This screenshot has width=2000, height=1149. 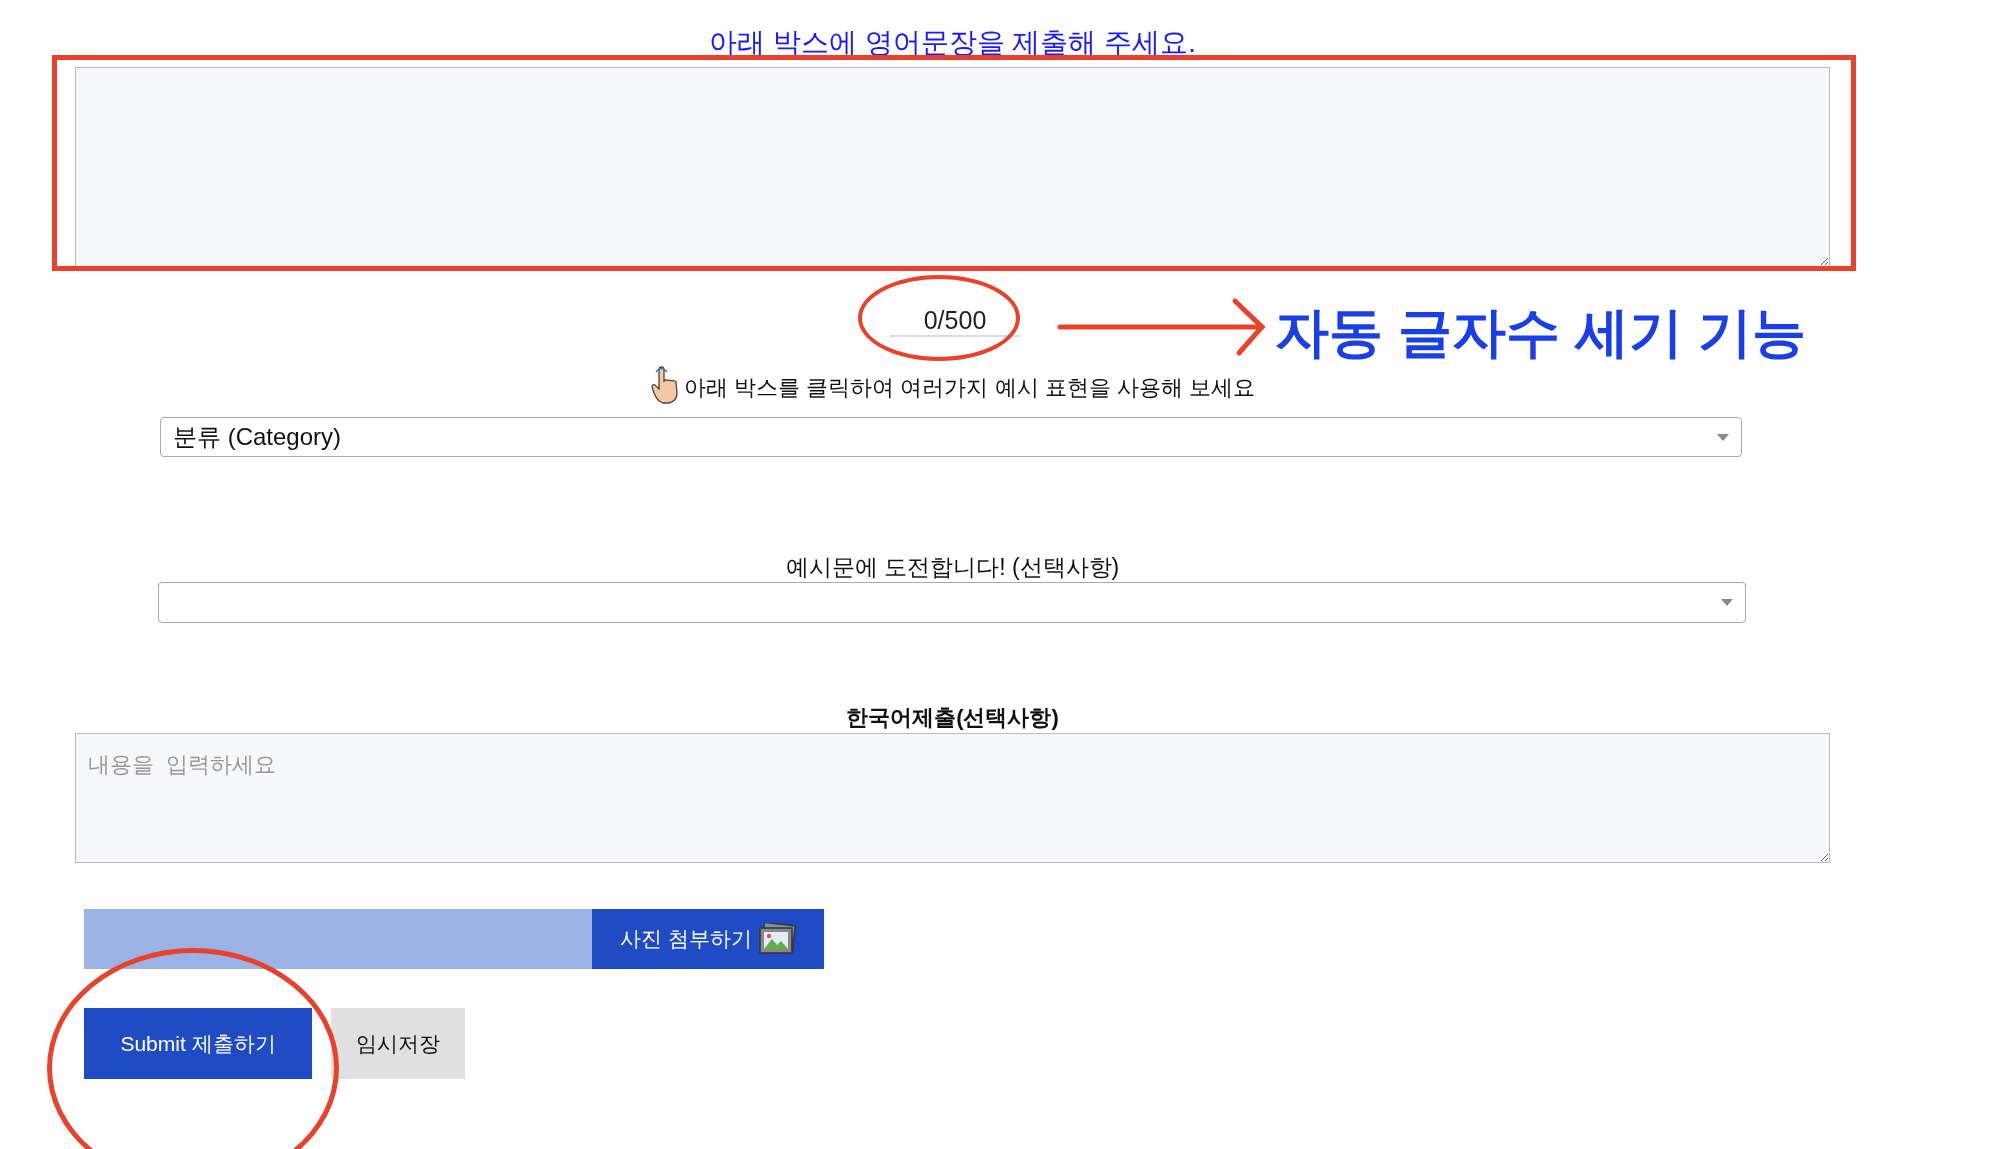 What do you see at coordinates (708, 939) in the screenshot?
I see `attach-photo-button: 사진 첨부하기` at bounding box center [708, 939].